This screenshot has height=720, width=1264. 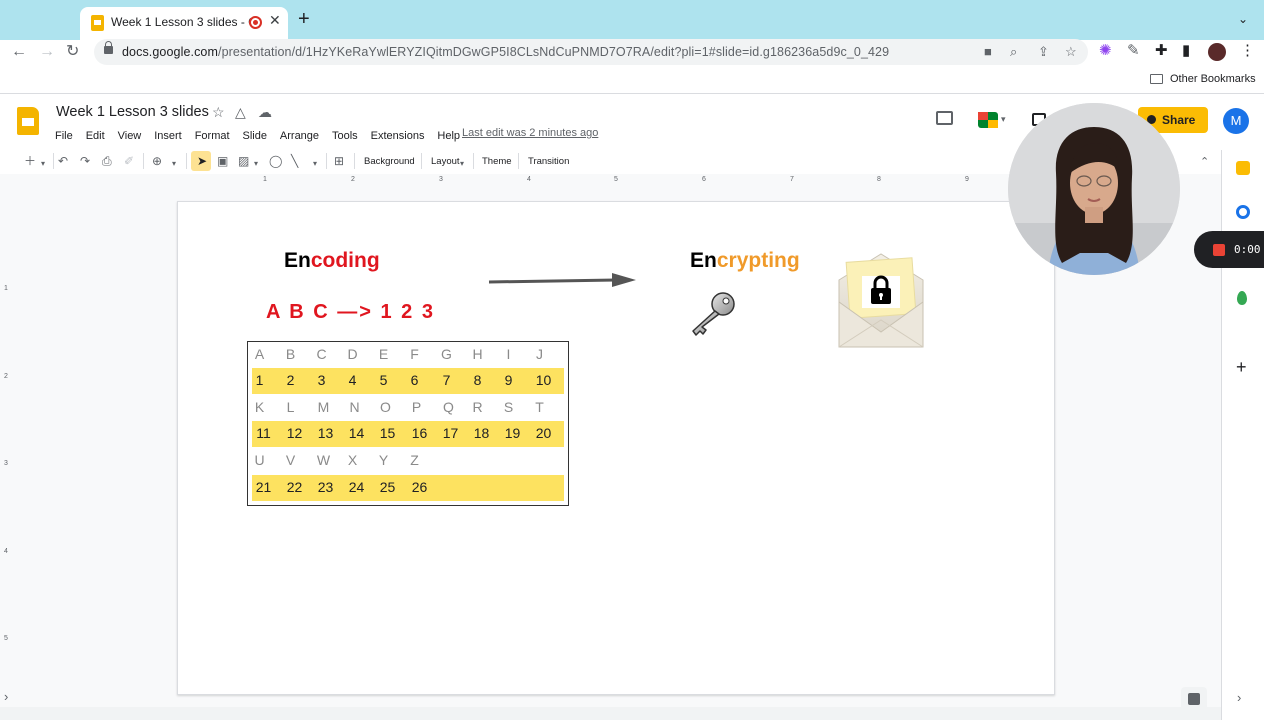 I want to click on other-bookmarks-link: Other Bookmarks, so click(x=1213, y=79).